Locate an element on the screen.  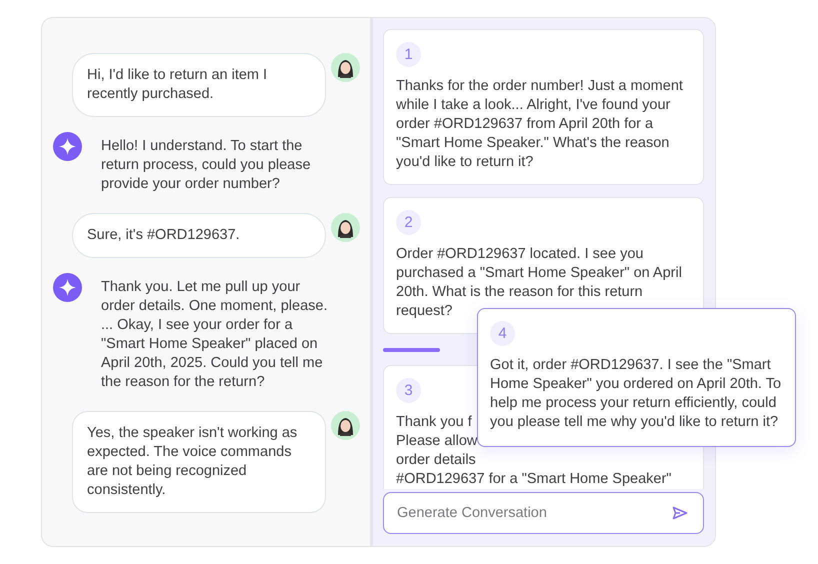
user-message: Hi, I'd like to return an item I recently purchased. is located at coordinates (199, 85).